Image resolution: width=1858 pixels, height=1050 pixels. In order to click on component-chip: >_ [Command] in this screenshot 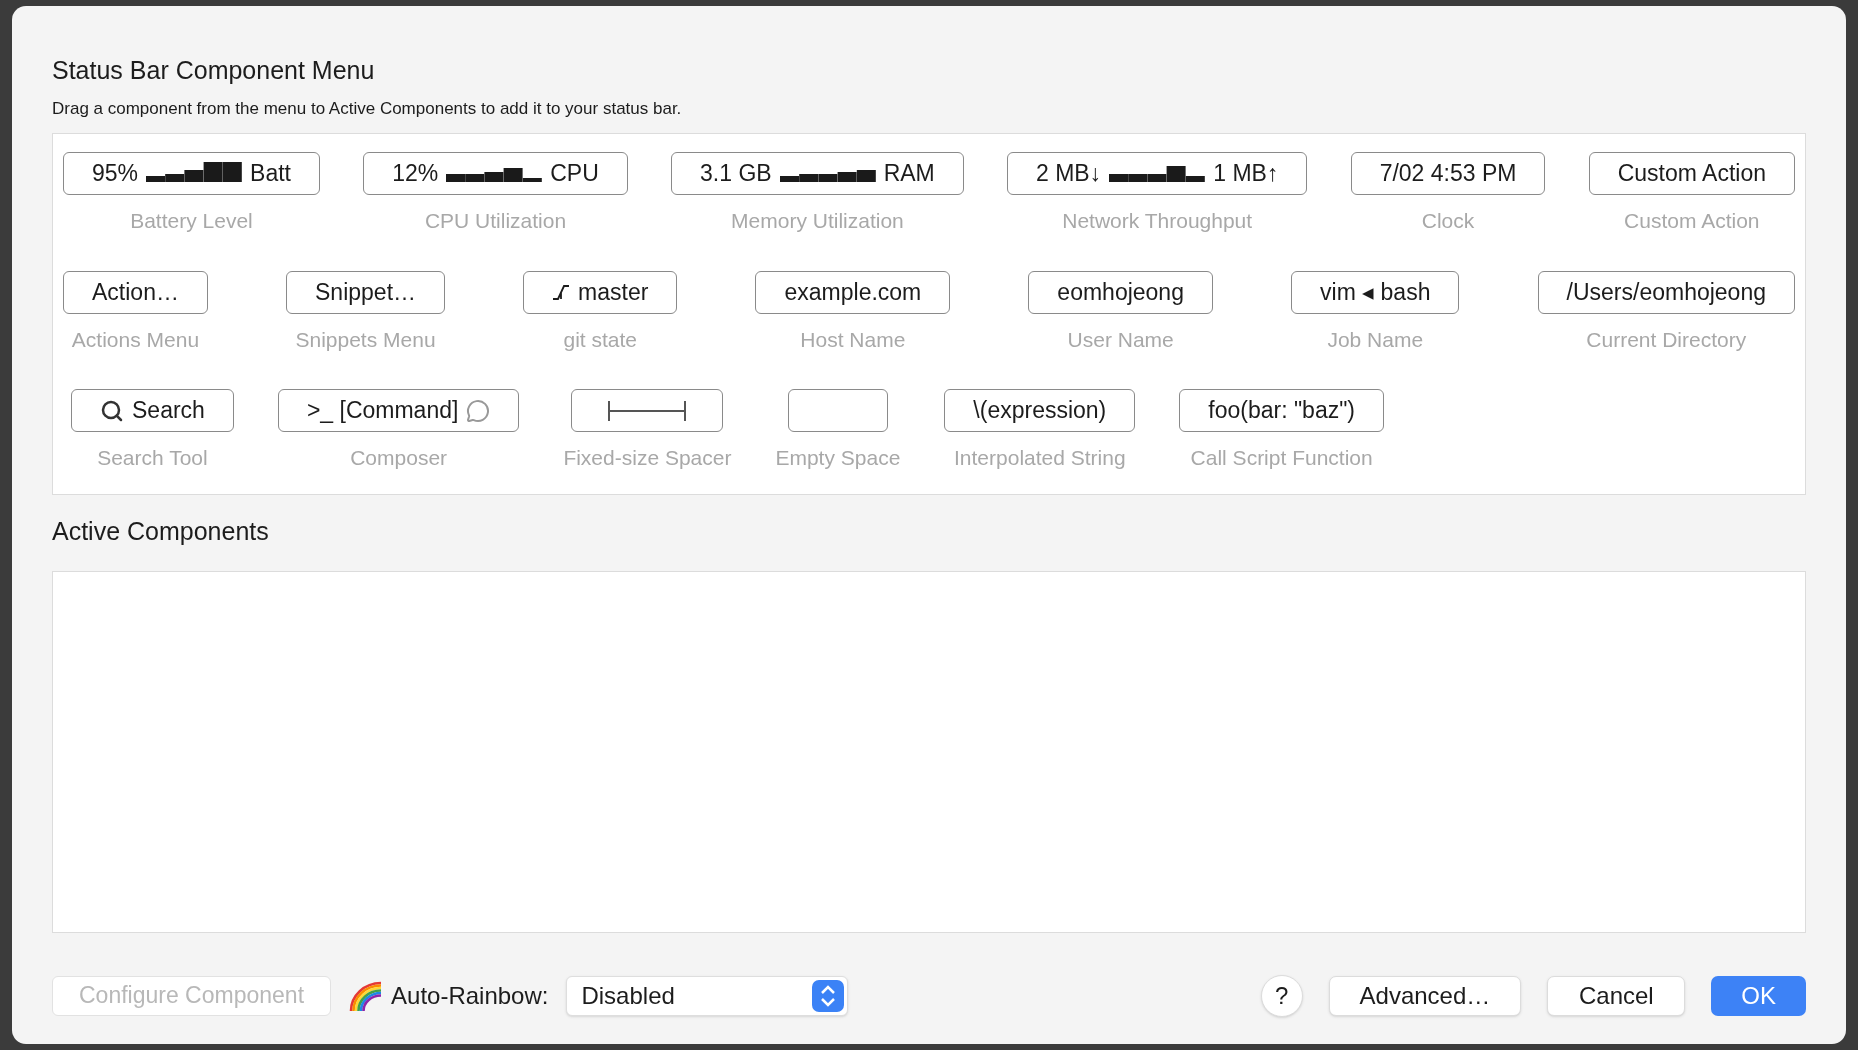, I will do `click(398, 410)`.